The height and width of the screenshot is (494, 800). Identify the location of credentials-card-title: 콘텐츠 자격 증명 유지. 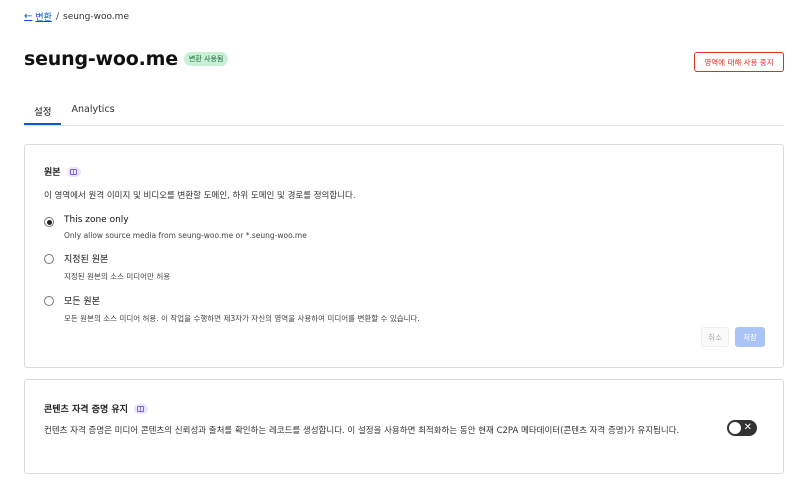
(86, 410).